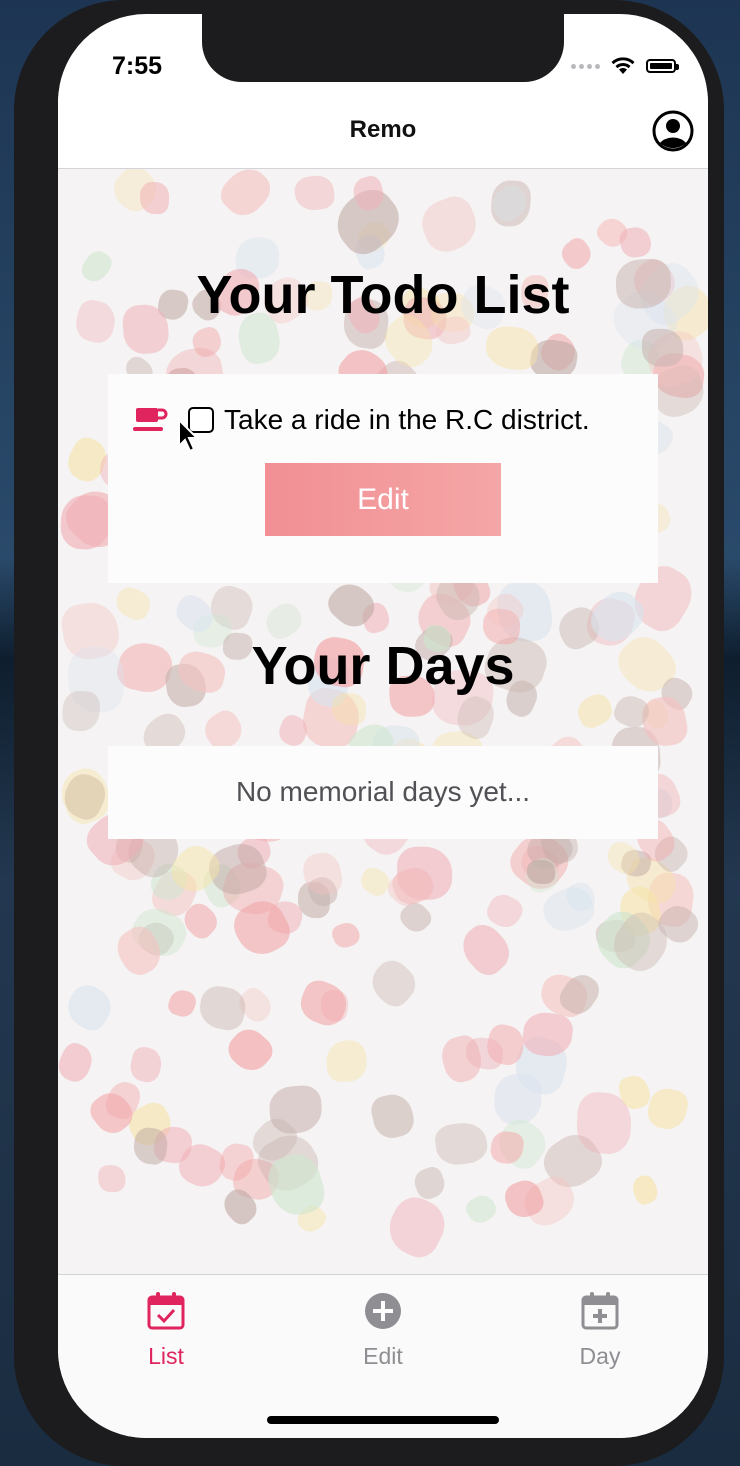 Image resolution: width=740 pixels, height=1466 pixels. I want to click on tab-edit: Edit, so click(383, 1330).